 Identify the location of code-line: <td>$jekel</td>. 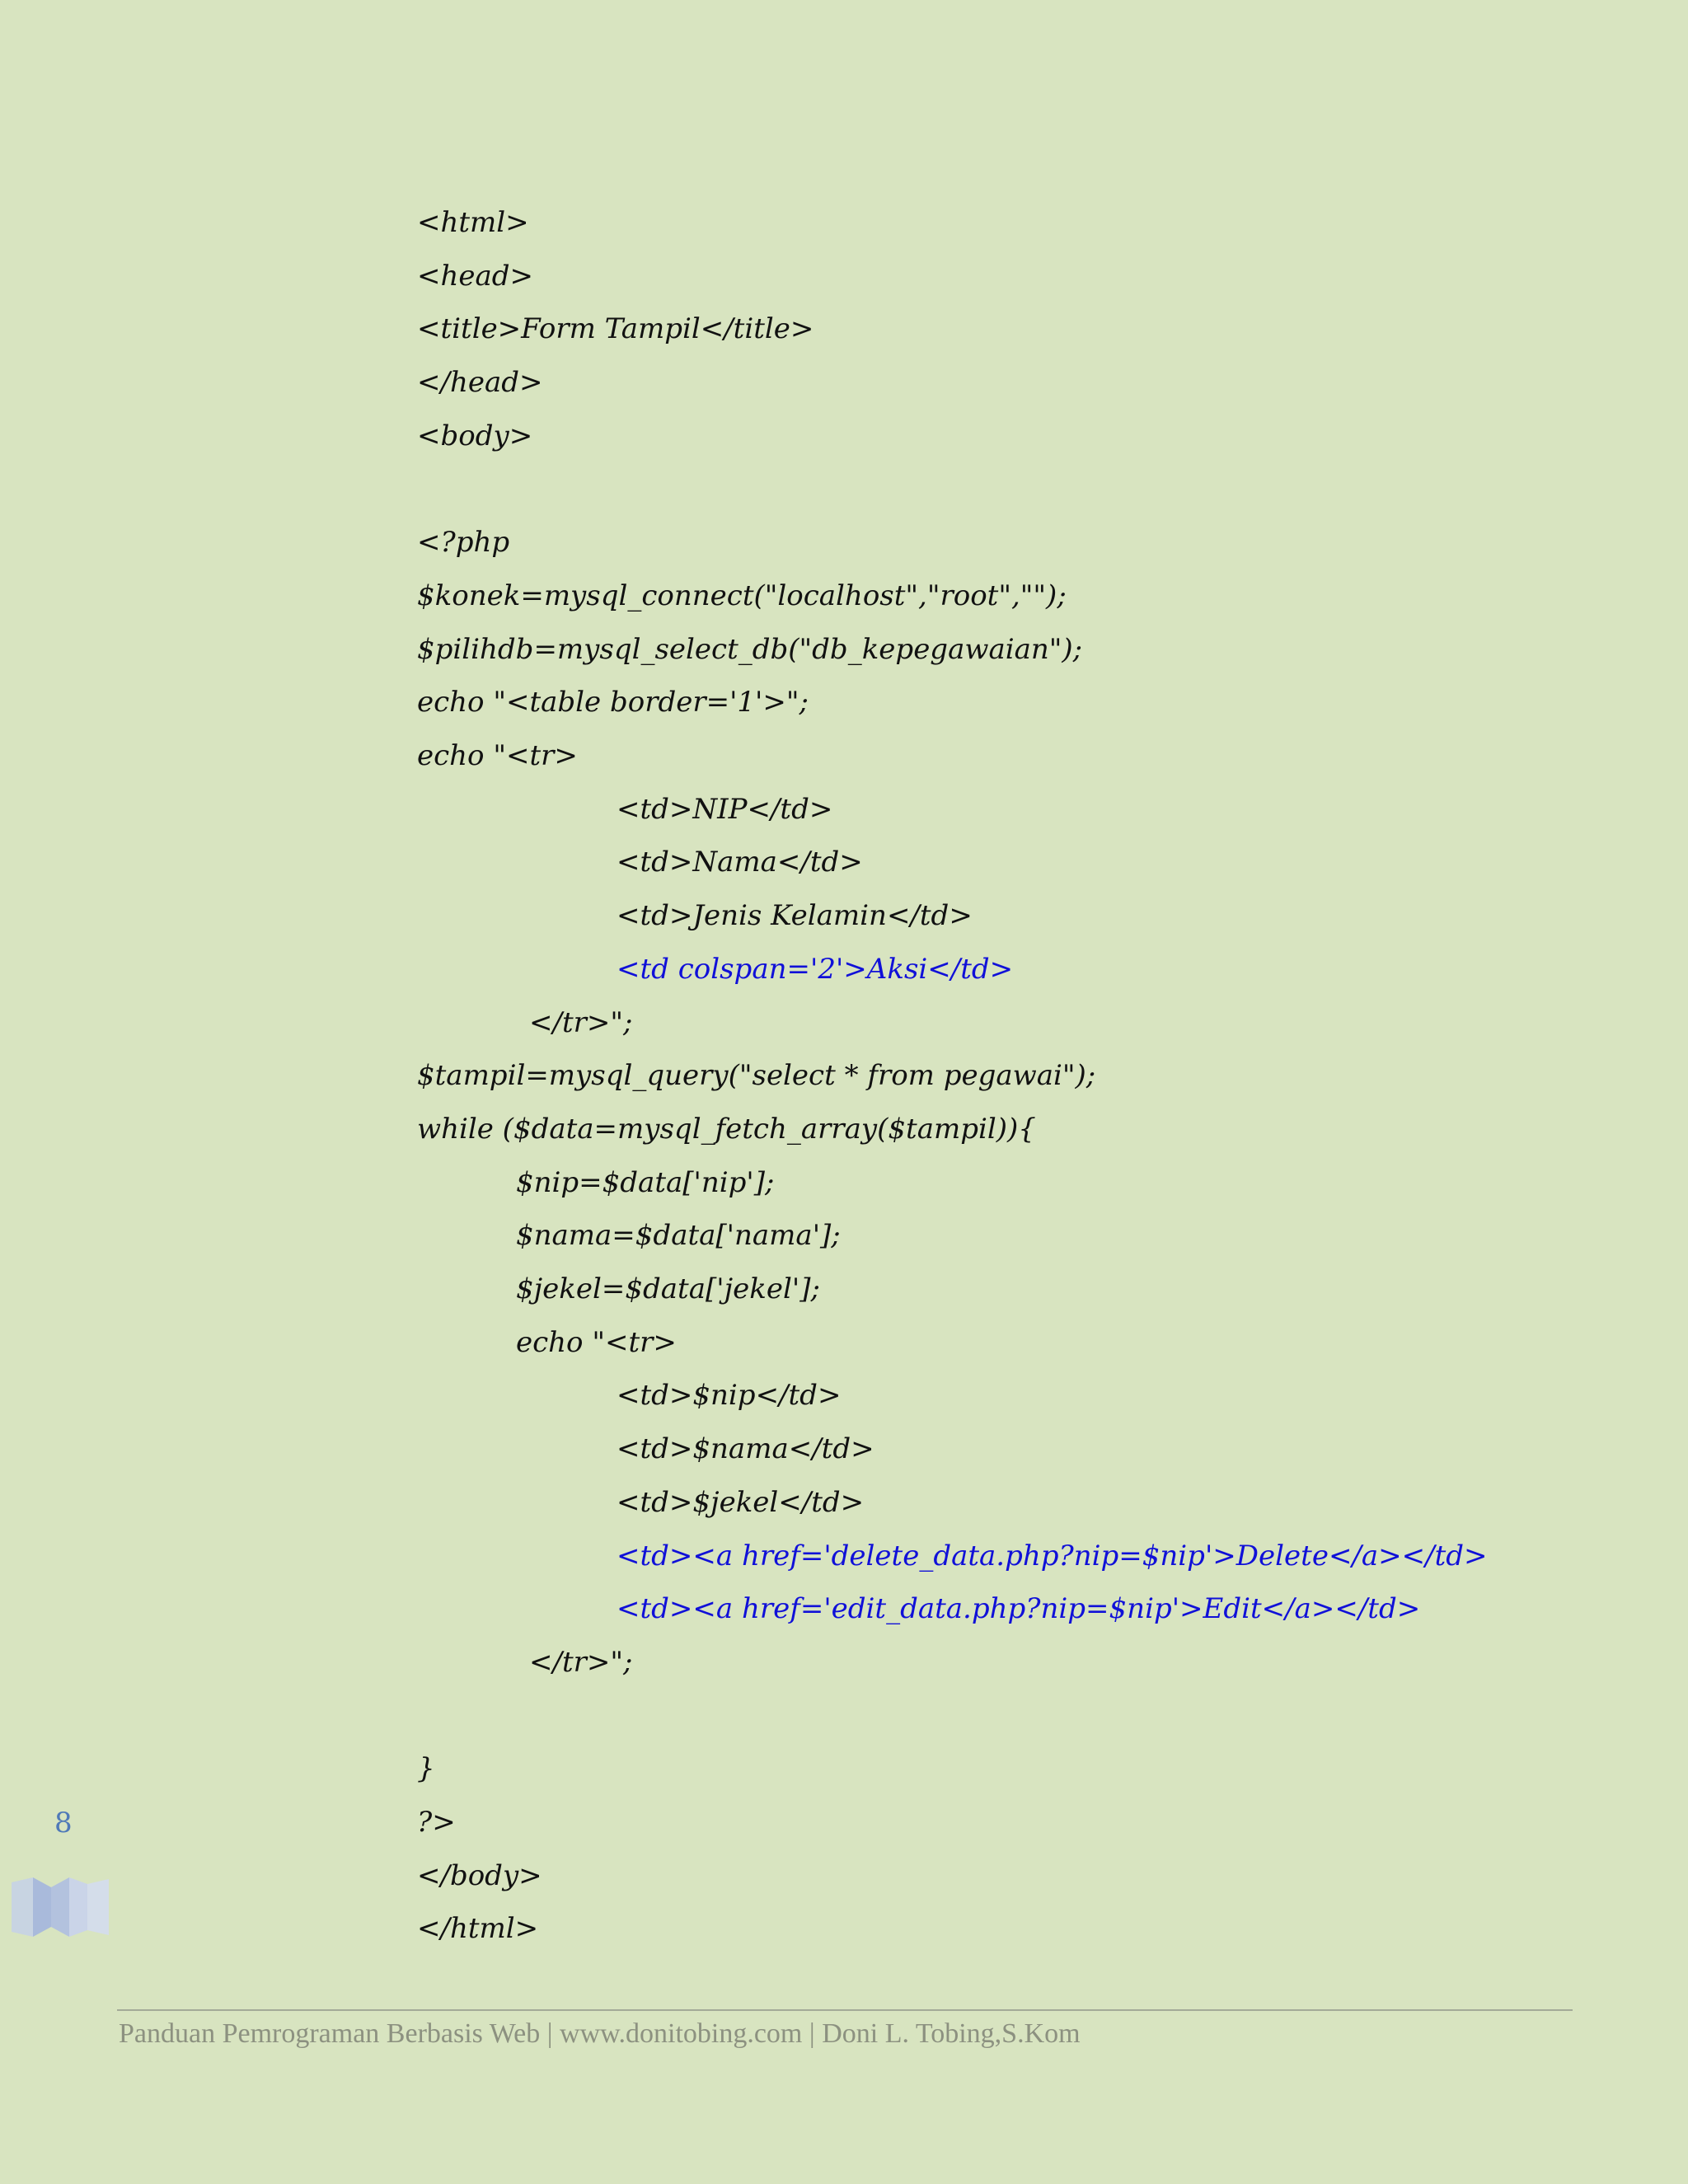
(741, 1502).